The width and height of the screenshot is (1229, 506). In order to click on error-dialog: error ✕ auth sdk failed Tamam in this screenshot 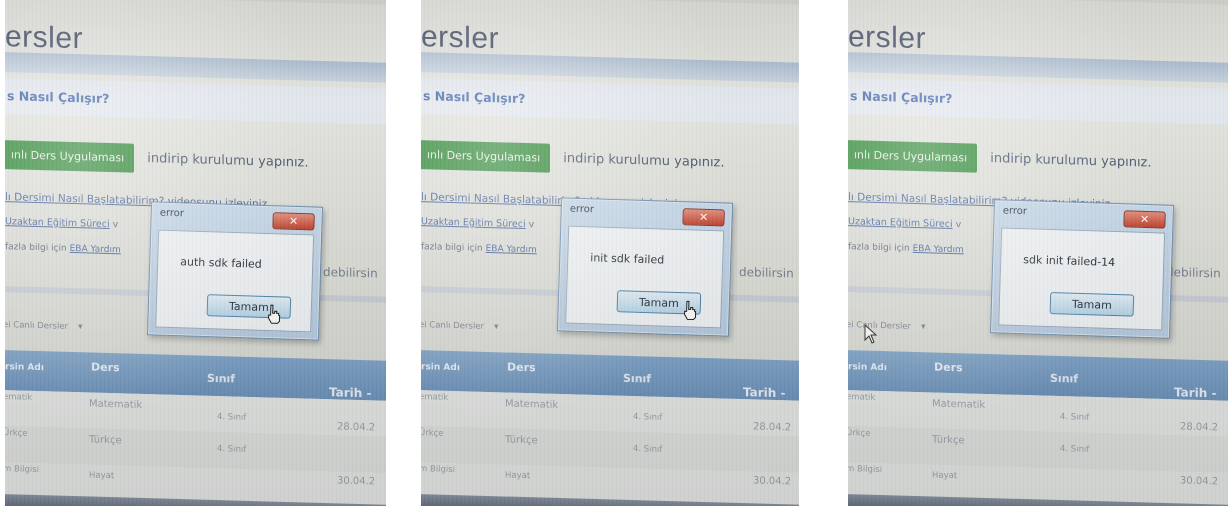, I will do `click(235, 271)`.